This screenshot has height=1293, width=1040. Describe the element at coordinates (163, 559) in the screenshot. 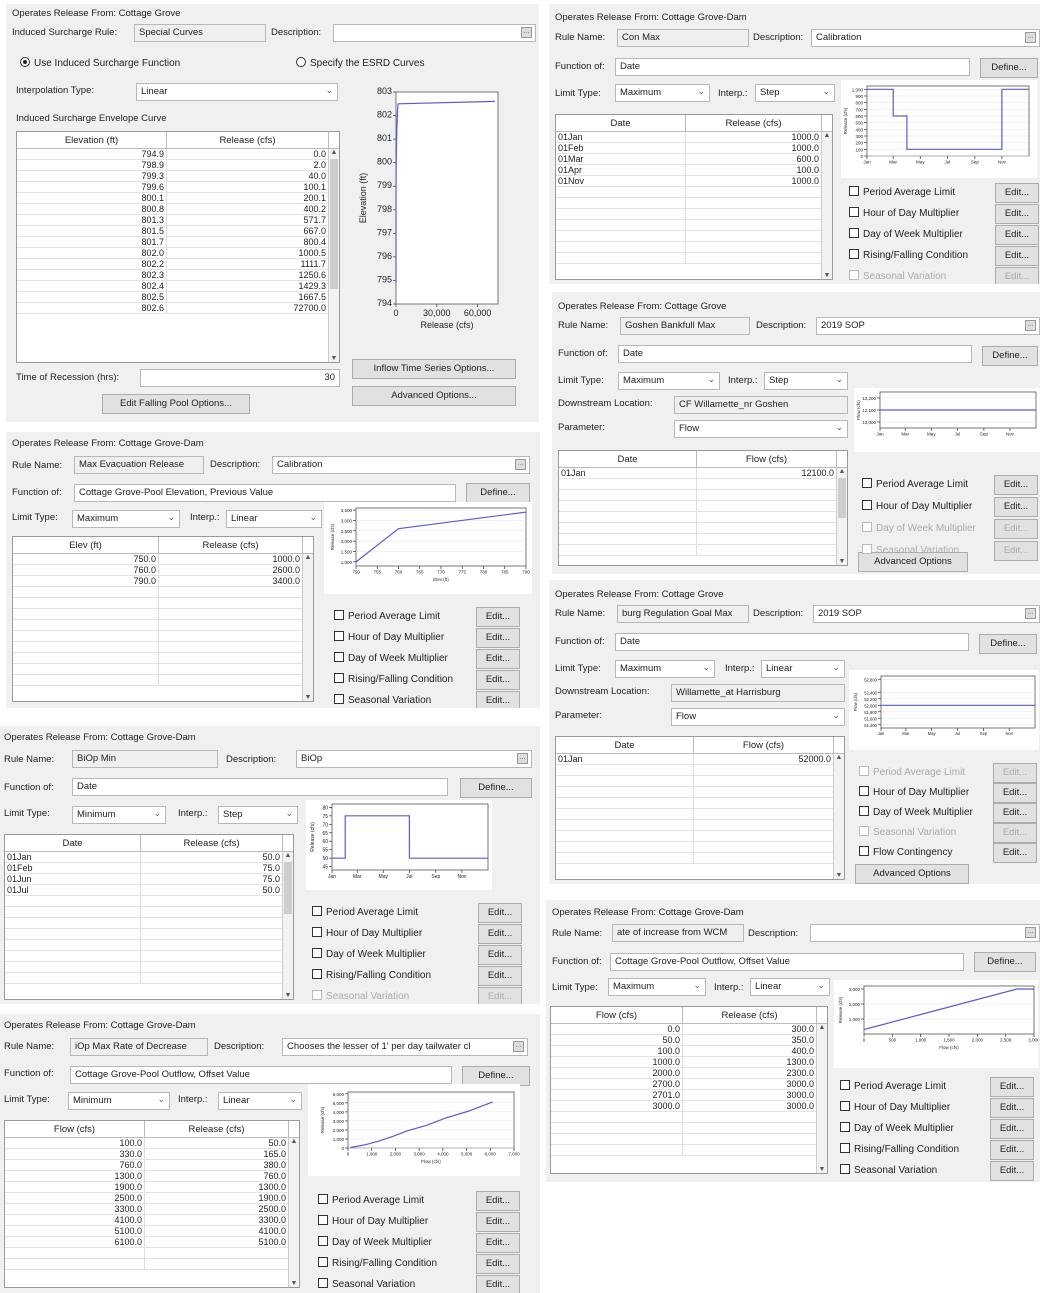

I see `table-row: 750.0 1000.0` at that location.